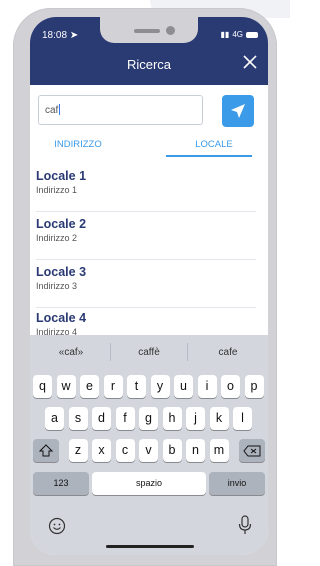 This screenshot has width=320, height=566. I want to click on speaker-grille, so click(147, 31).